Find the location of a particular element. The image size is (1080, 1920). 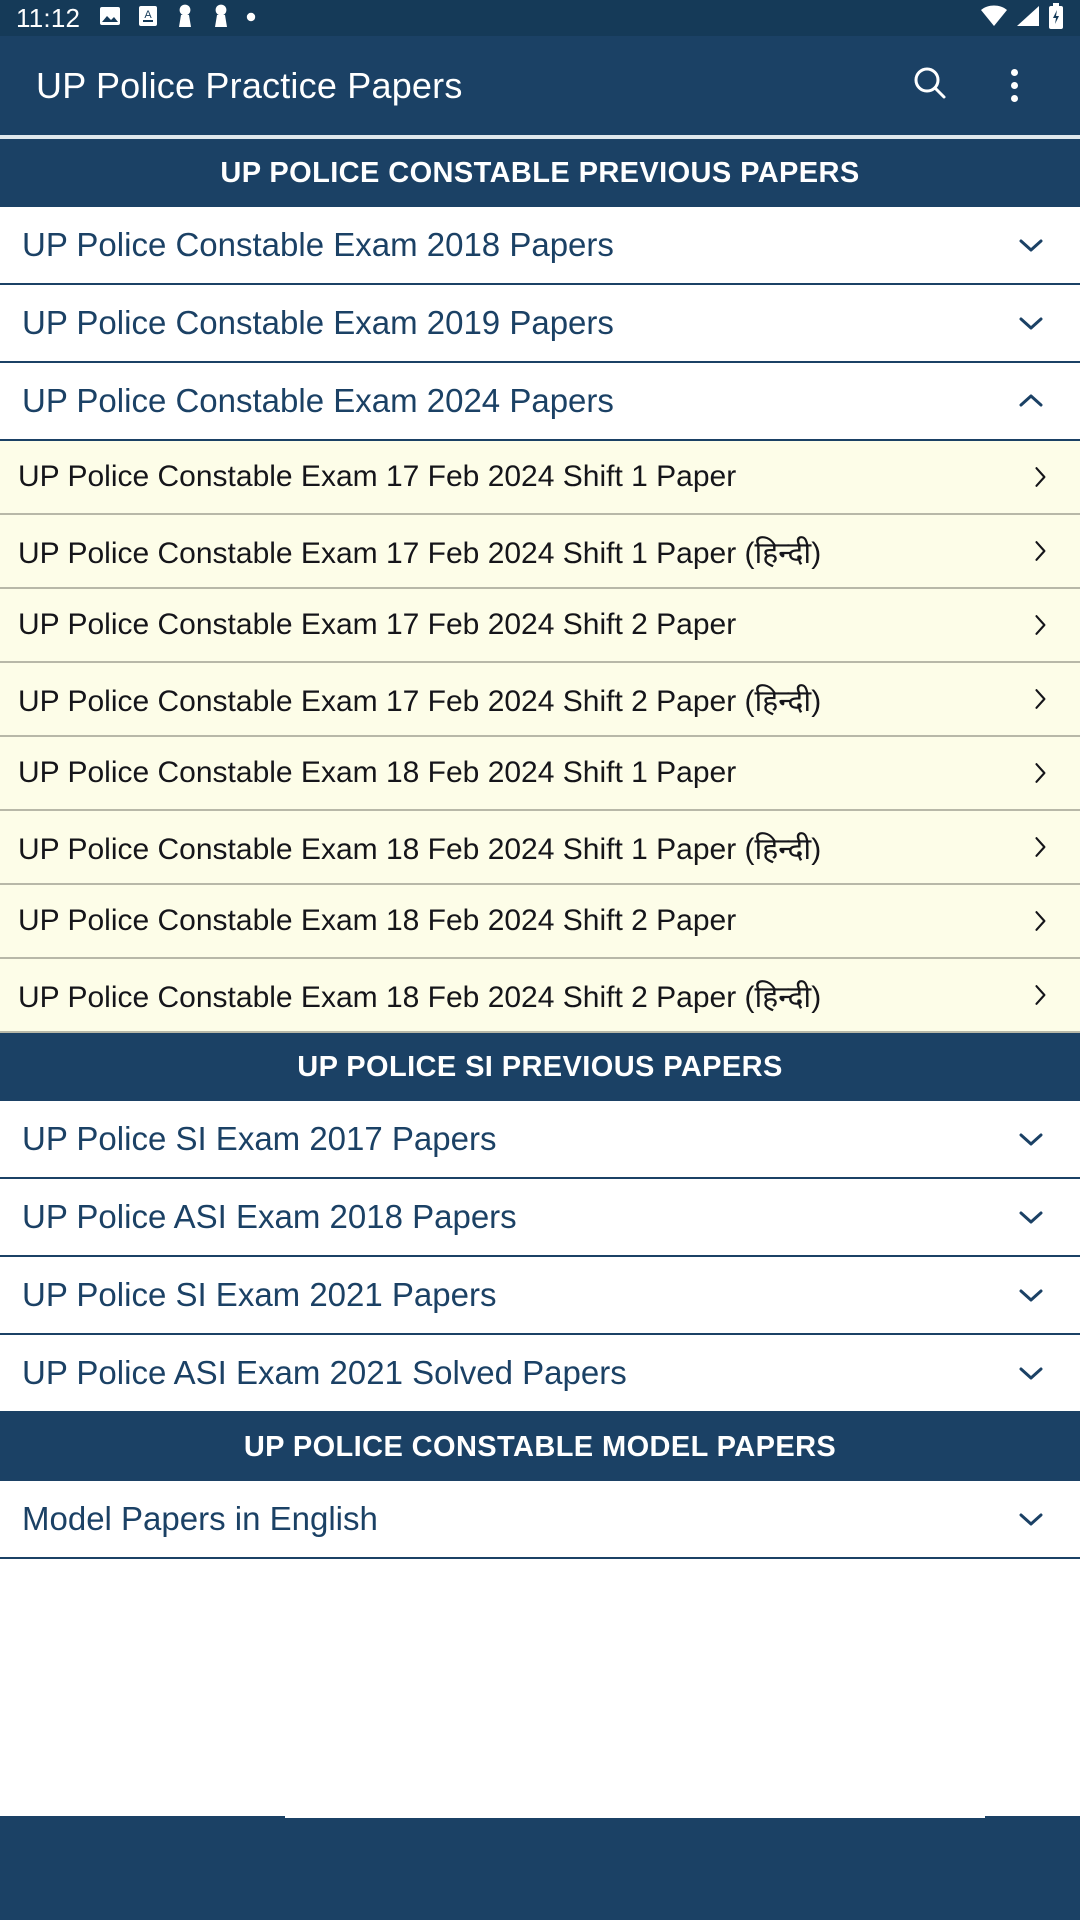

status-notification-icons: A is located at coordinates (177, 18).